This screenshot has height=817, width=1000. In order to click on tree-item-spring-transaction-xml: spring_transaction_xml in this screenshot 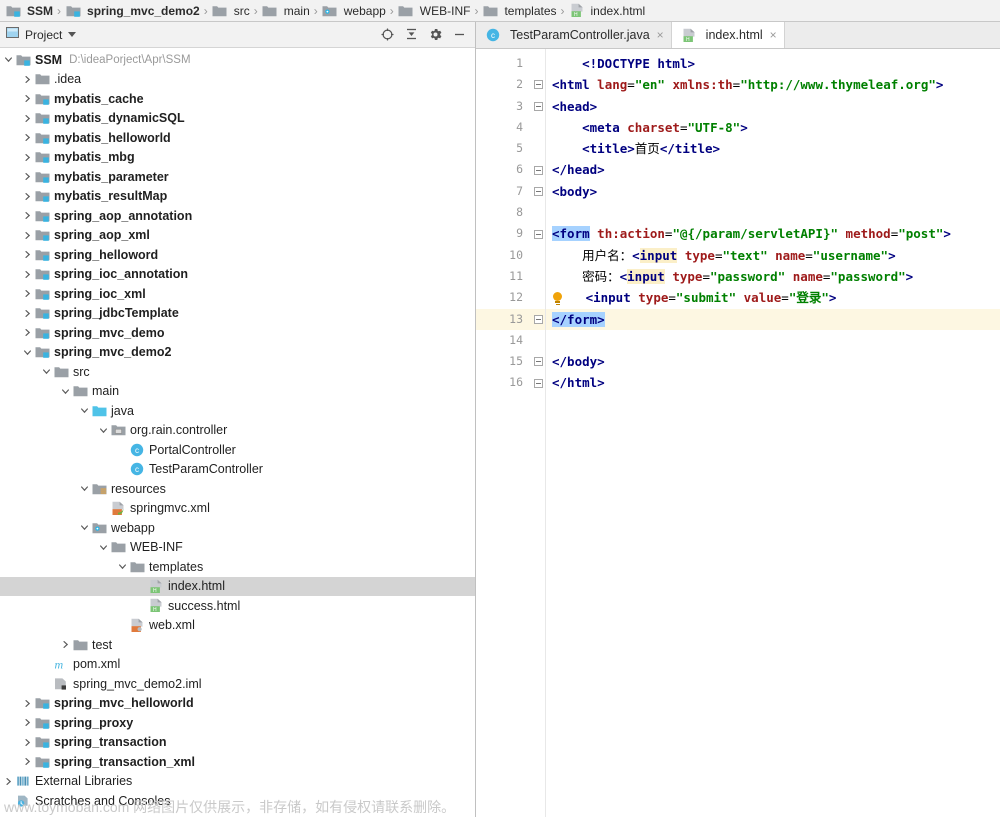, I will do `click(237, 762)`.